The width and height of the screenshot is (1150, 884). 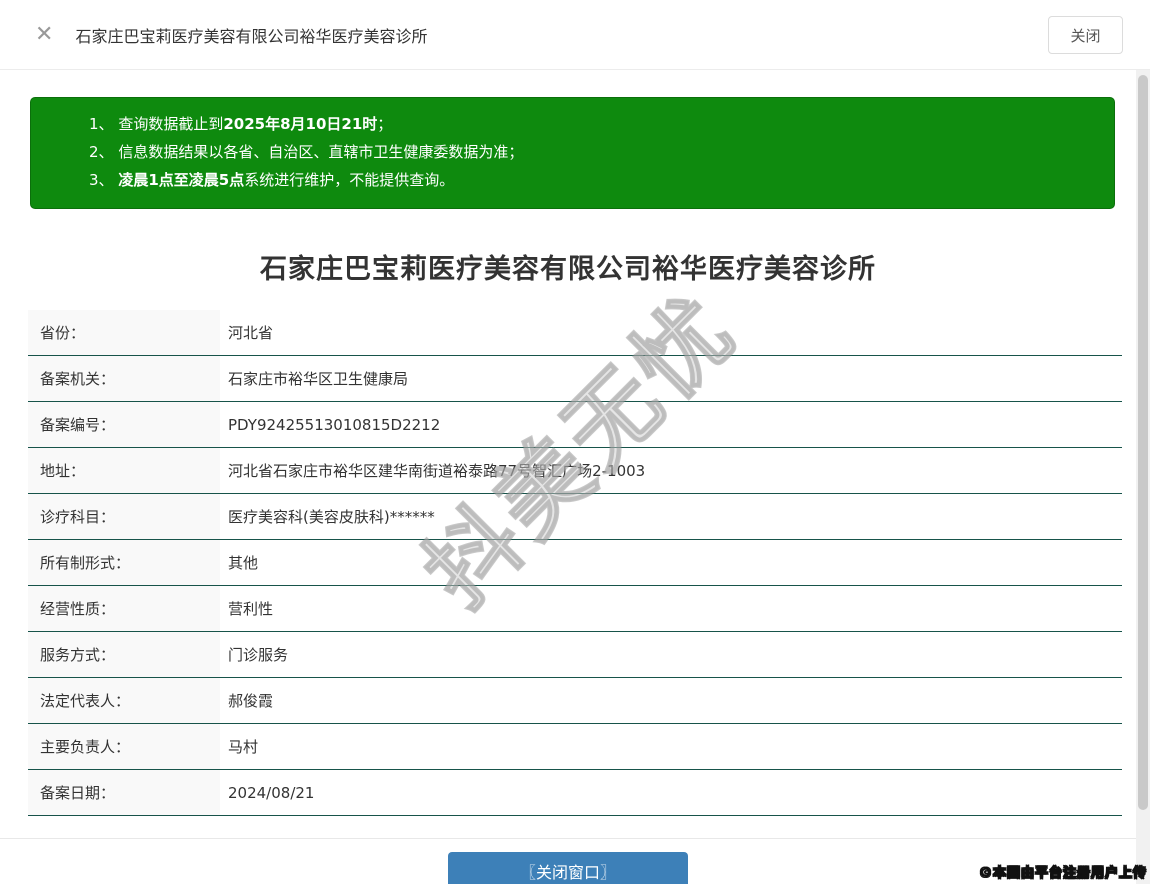 What do you see at coordinates (334, 424) in the screenshot?
I see `row-value: PDY92425513010815D2212` at bounding box center [334, 424].